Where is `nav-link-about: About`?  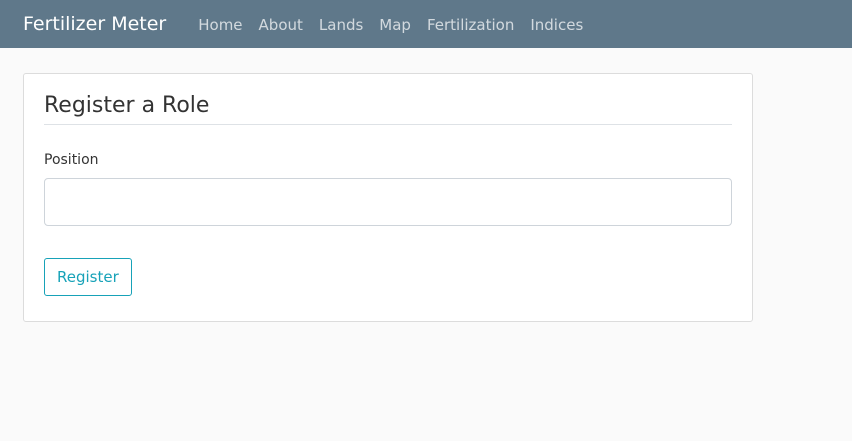
nav-link-about: About is located at coordinates (281, 25).